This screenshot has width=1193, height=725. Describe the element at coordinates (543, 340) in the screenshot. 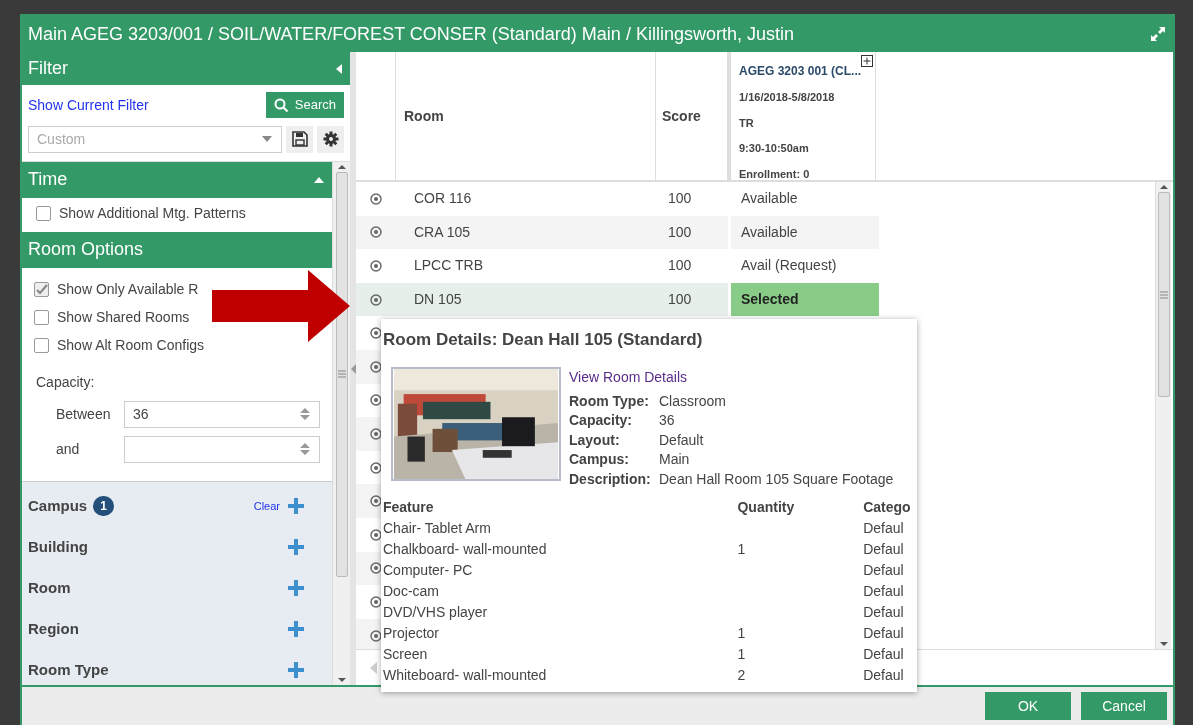

I see `popover-title: Room Details: Dean Hall 105 (Standard)` at that location.